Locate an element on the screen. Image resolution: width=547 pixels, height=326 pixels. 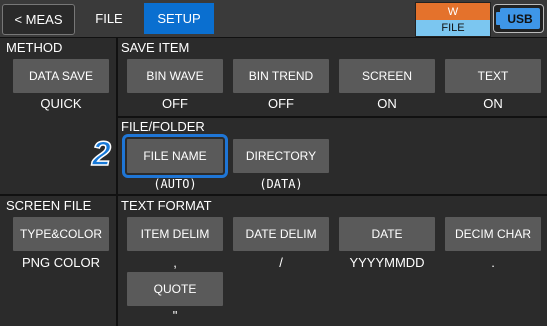
w-label: W is located at coordinates (453, 11).